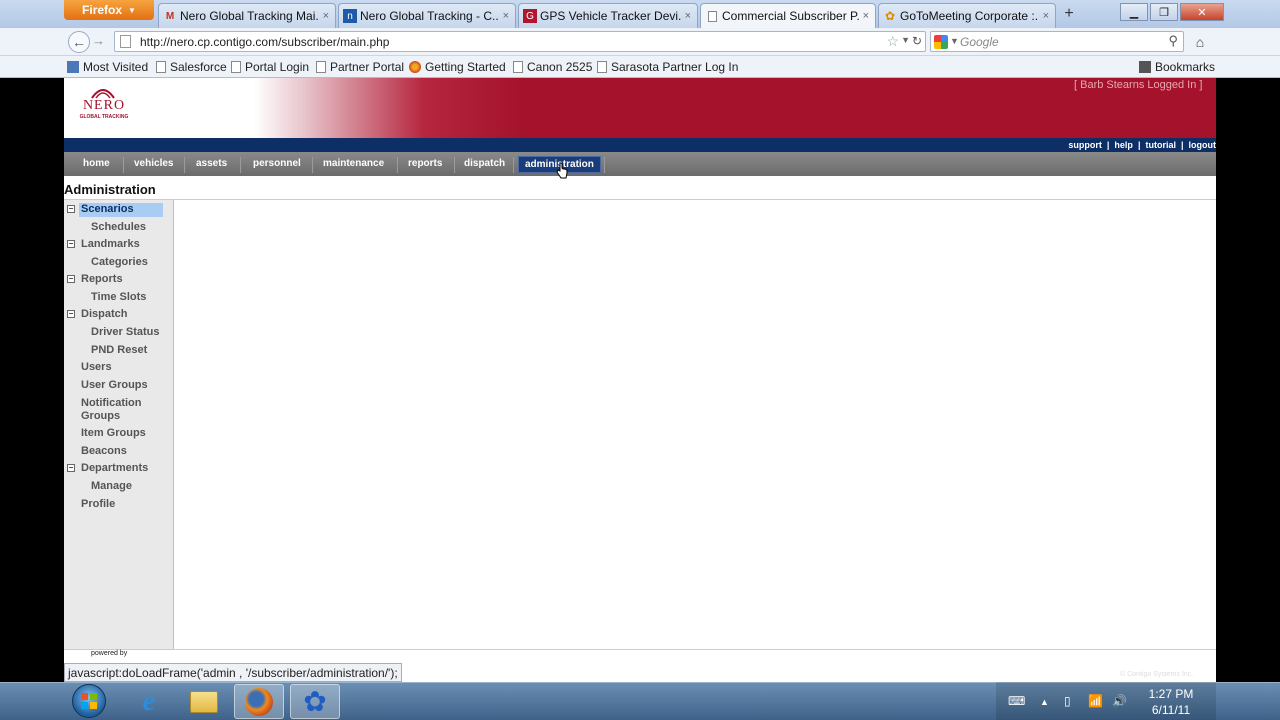 The height and width of the screenshot is (720, 1280). What do you see at coordinates (1173, 41) in the screenshot?
I see `search-icon: ⚲` at bounding box center [1173, 41].